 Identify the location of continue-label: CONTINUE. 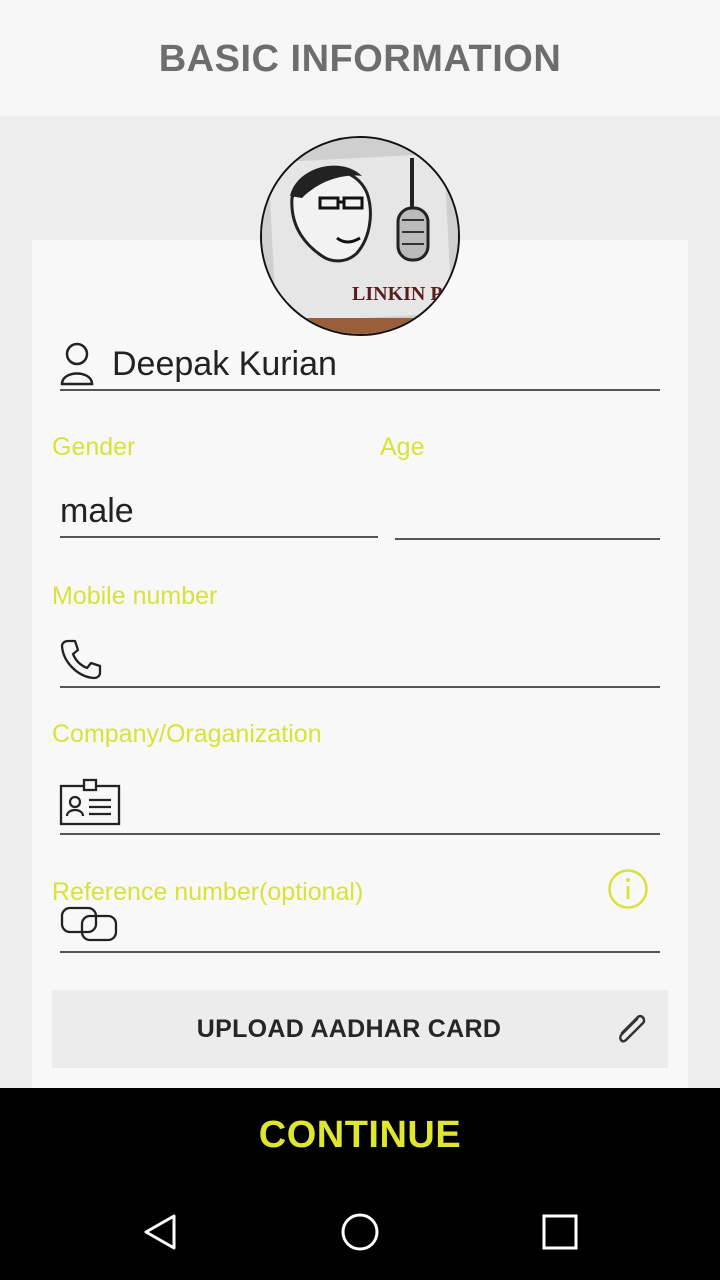
(360, 1134).